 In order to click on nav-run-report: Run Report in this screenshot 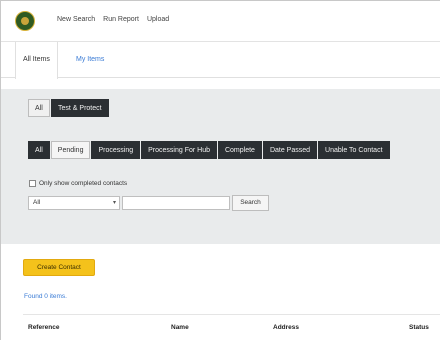, I will do `click(121, 19)`.